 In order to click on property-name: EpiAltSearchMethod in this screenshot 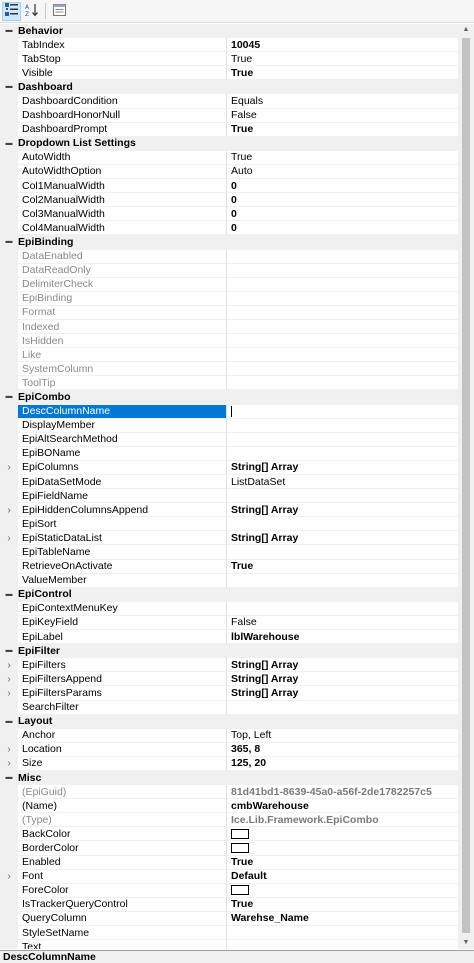, I will do `click(122, 439)`.